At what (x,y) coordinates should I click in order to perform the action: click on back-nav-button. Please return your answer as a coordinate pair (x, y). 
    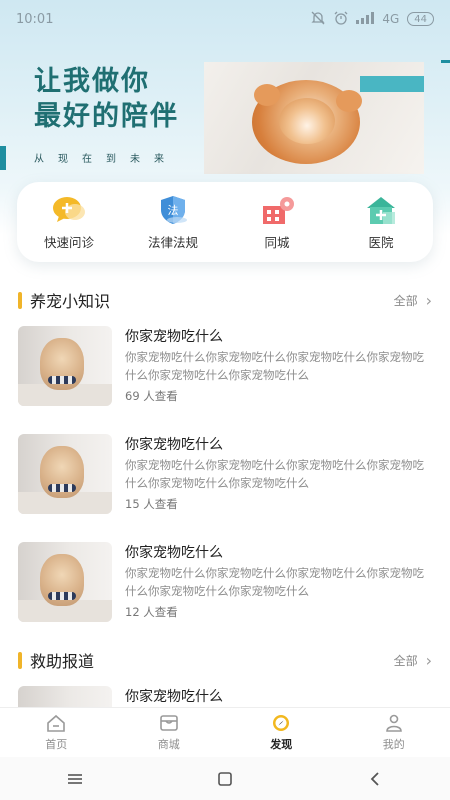
    Looking at the image, I should click on (375, 779).